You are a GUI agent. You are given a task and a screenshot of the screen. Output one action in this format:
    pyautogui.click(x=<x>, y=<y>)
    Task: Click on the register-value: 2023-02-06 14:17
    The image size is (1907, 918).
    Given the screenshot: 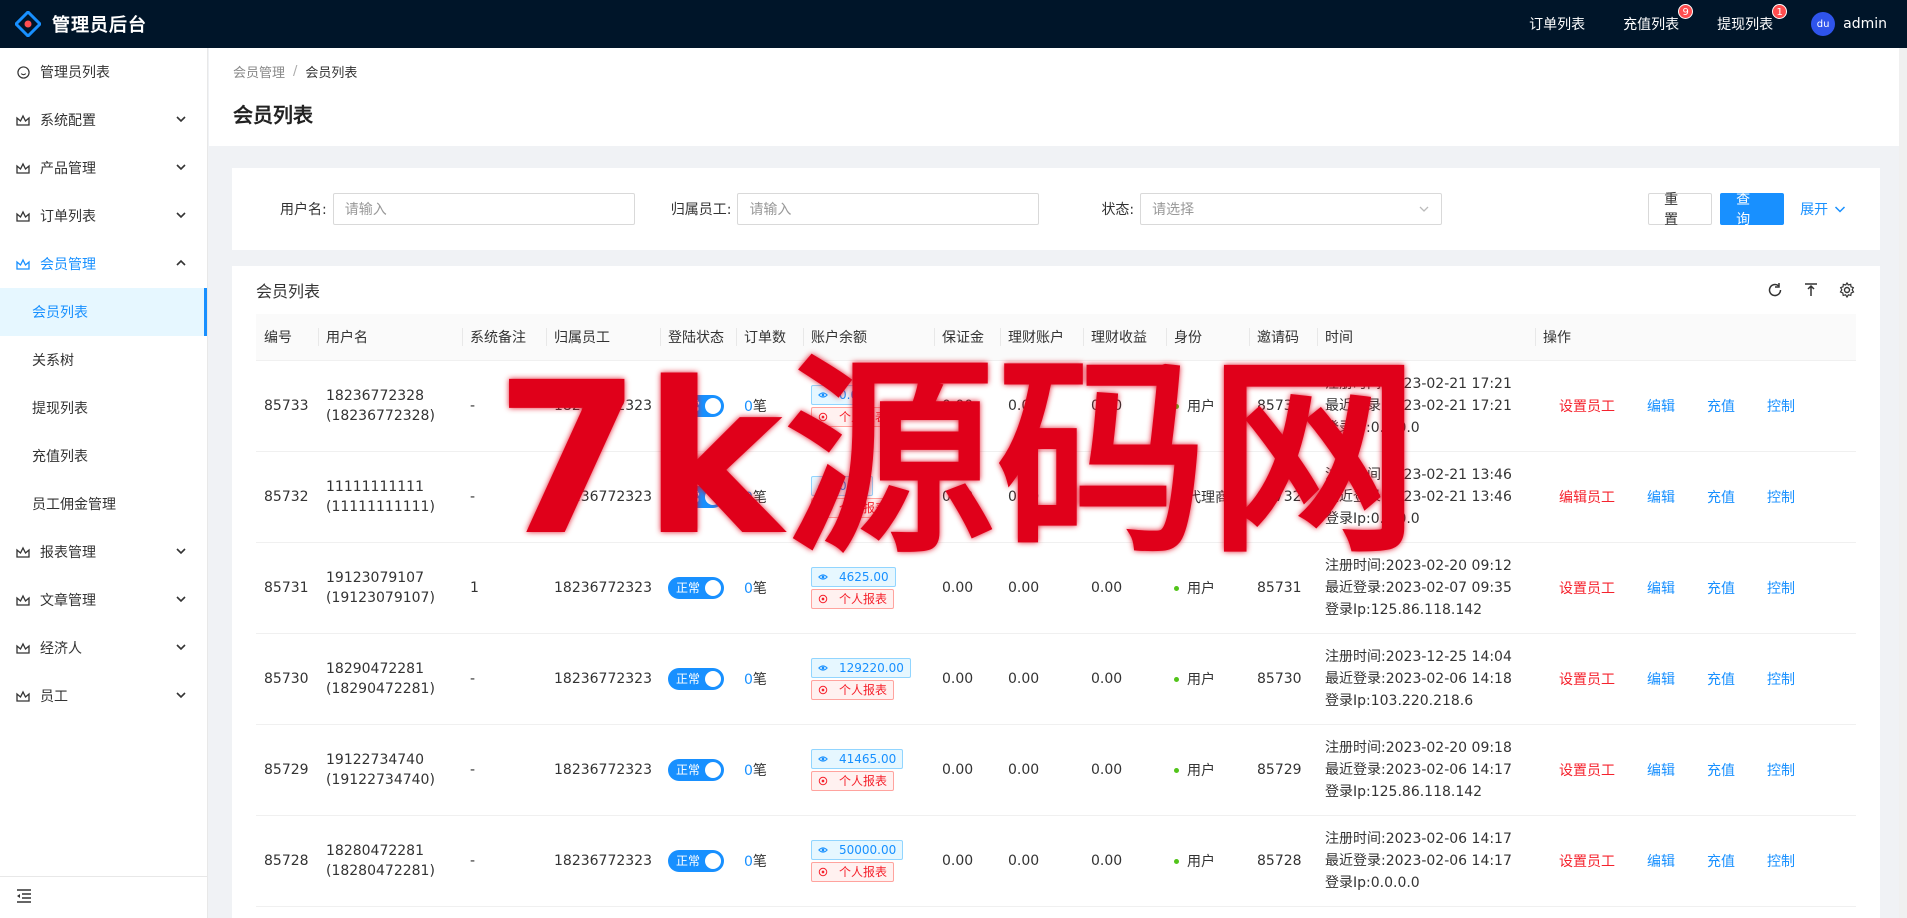 What is the action you would take?
    pyautogui.click(x=1448, y=838)
    